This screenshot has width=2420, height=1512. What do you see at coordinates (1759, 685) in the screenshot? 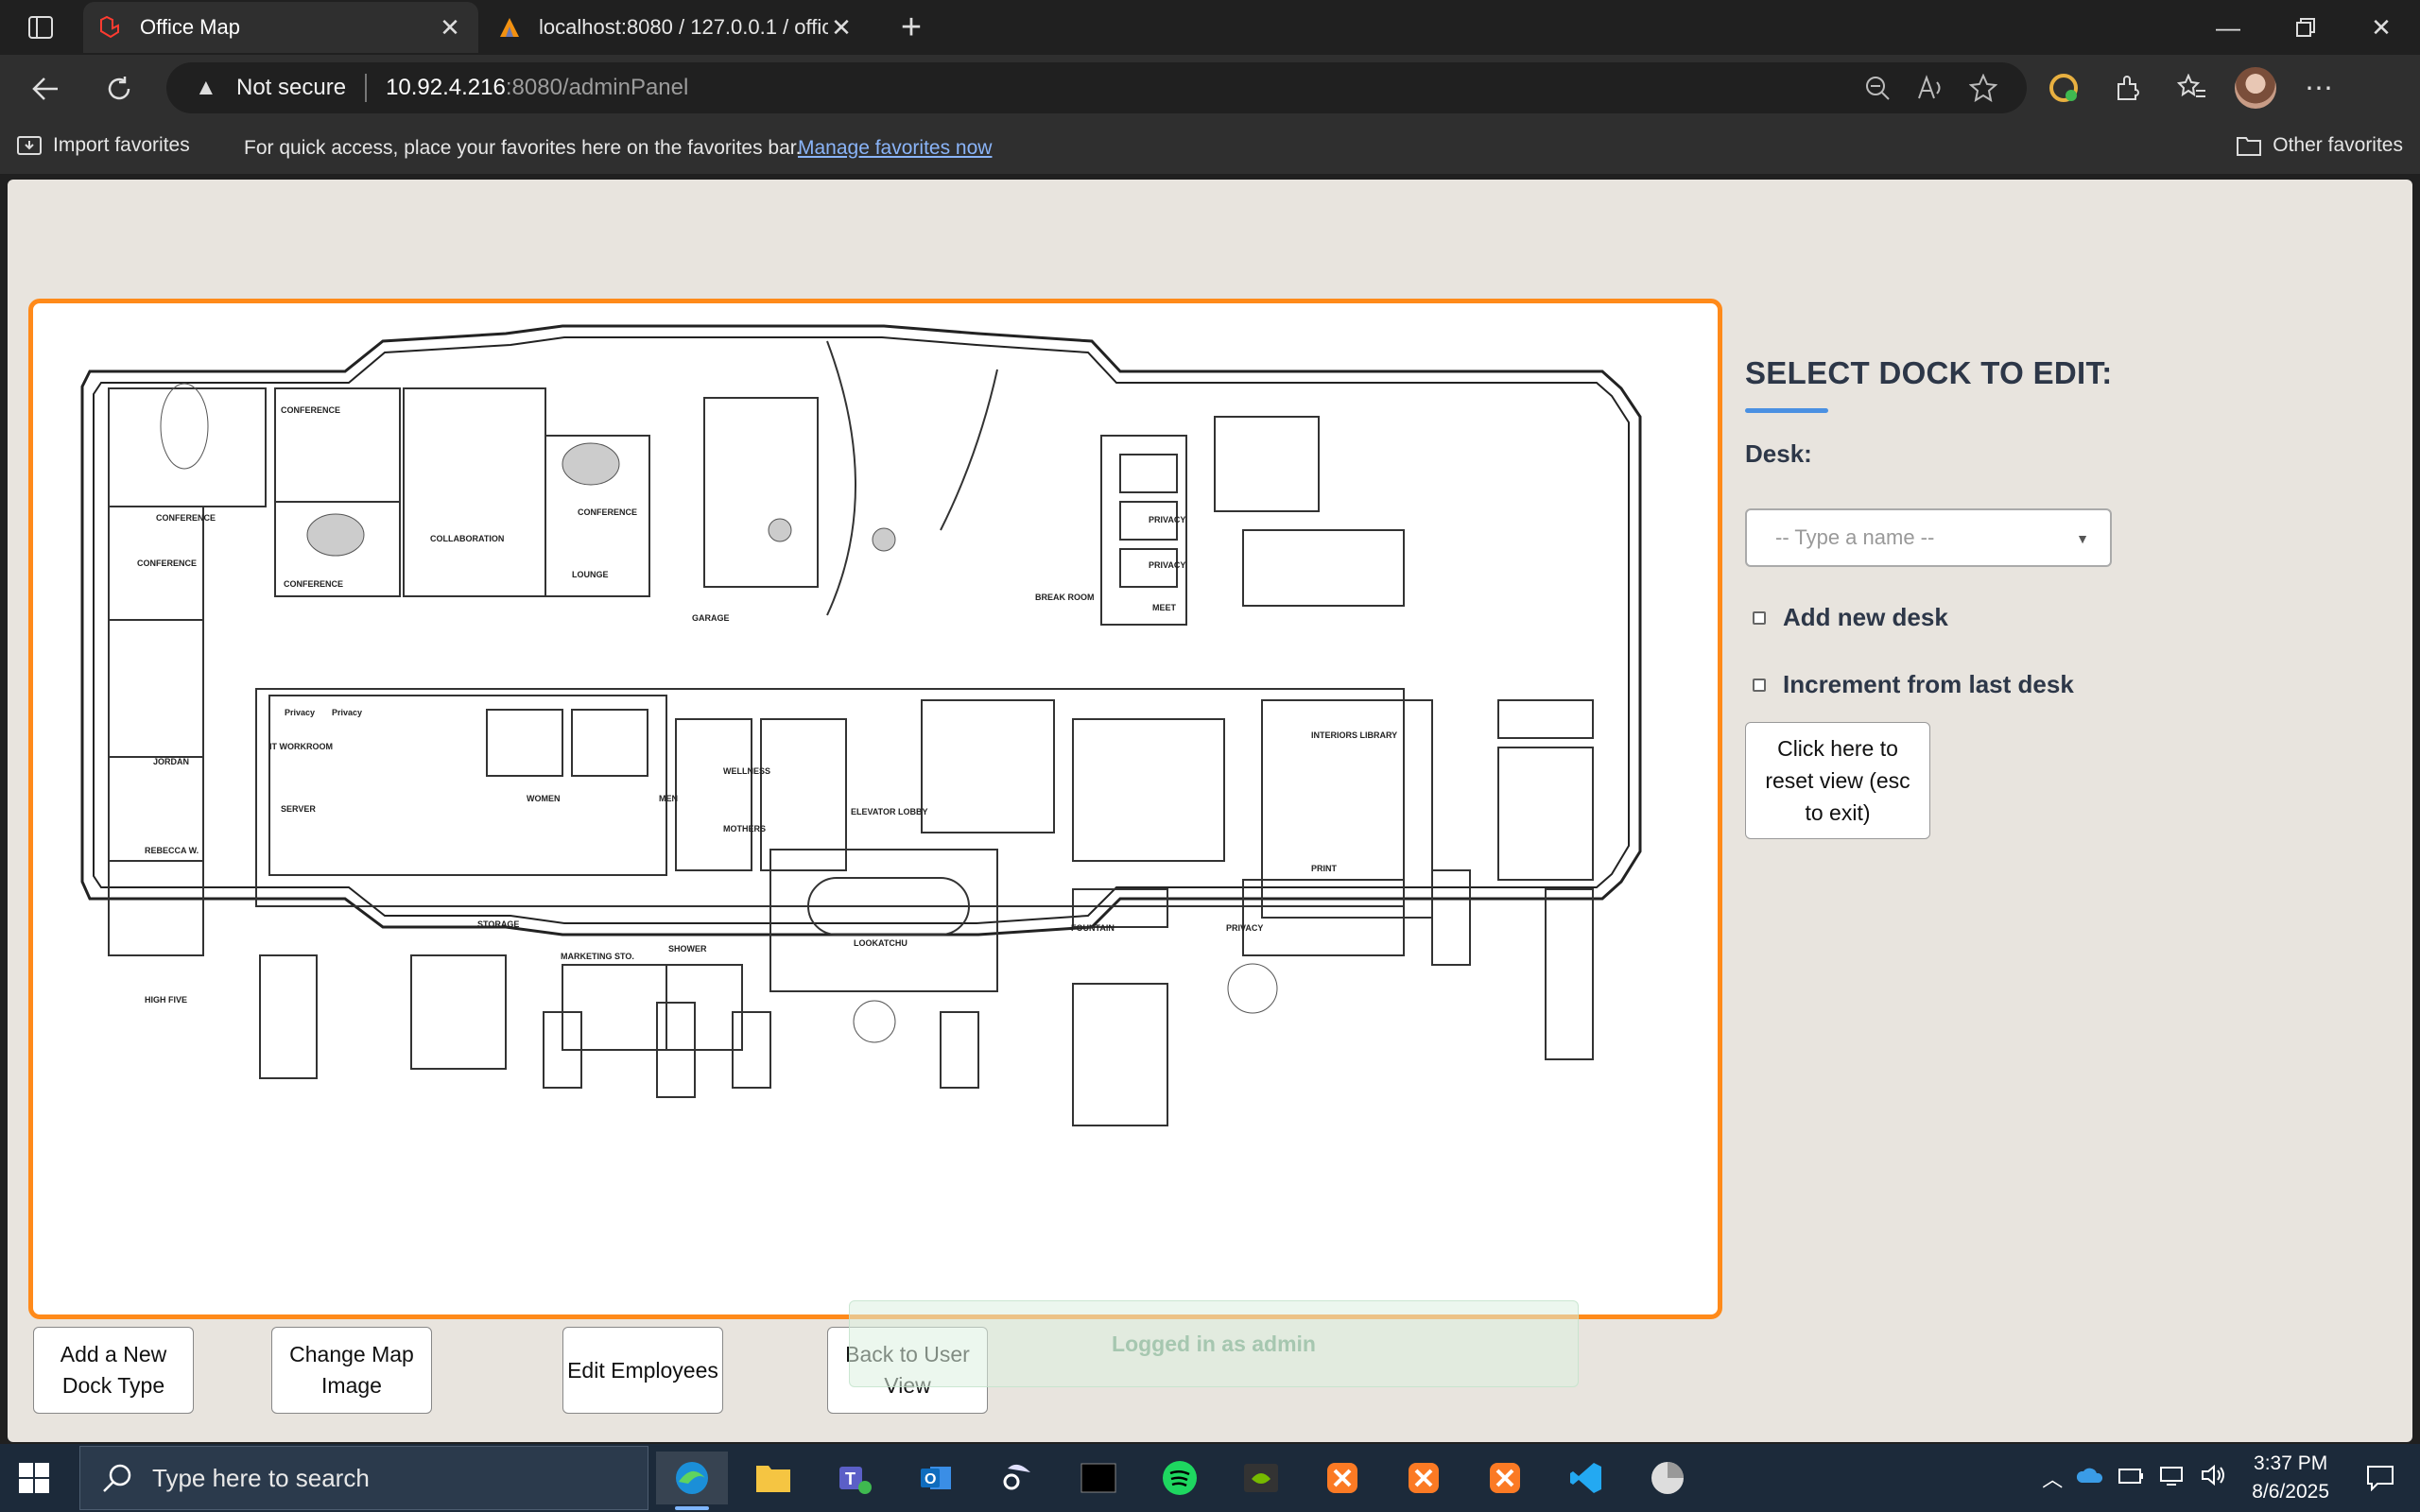
I see `increment-checkbox` at bounding box center [1759, 685].